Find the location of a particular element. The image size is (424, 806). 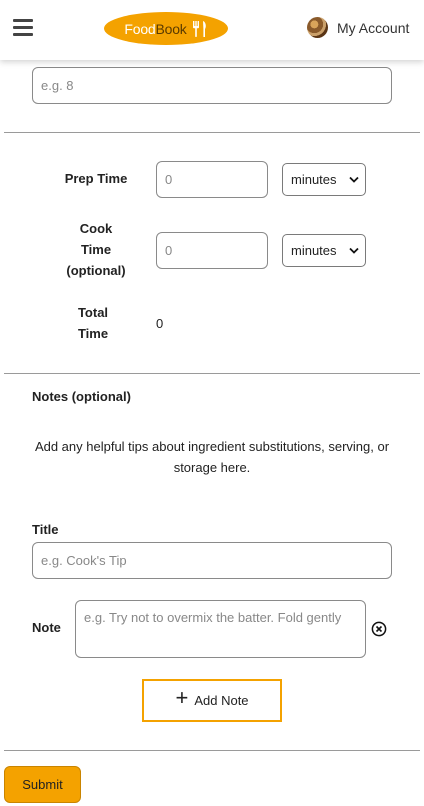

note-title-input: e.g. Cook's Tip is located at coordinates (212, 560).